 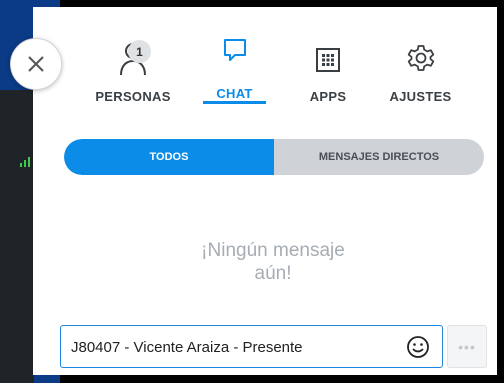 I want to click on message-filter-toggle: TODOS MENSAJES DIRECTOS, so click(x=274, y=157).